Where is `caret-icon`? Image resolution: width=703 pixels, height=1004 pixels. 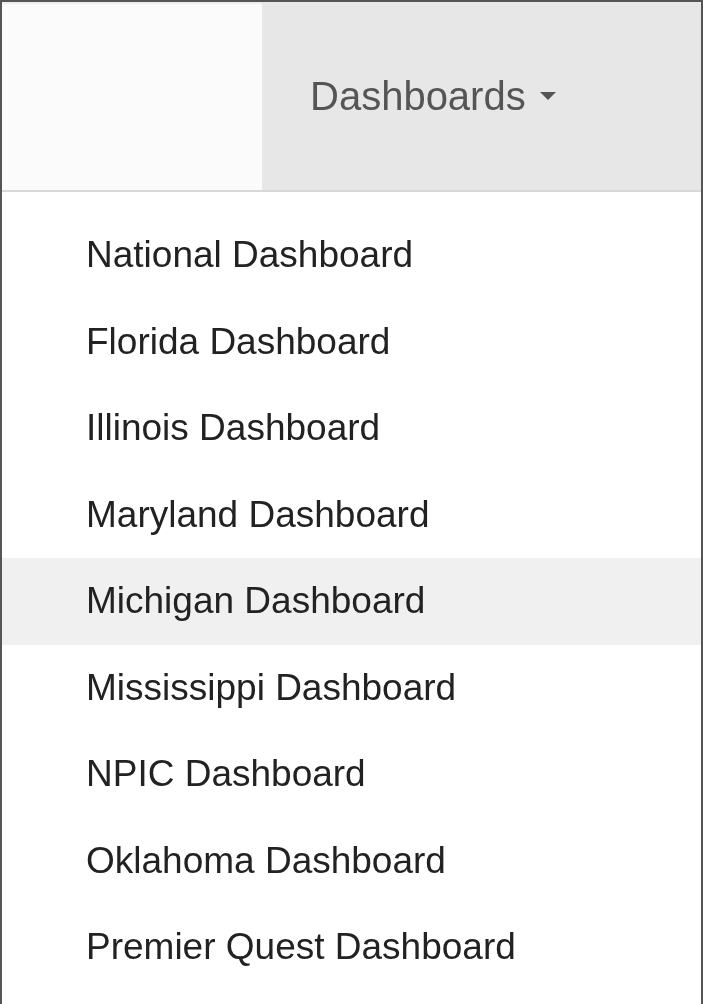 caret-icon is located at coordinates (547, 96).